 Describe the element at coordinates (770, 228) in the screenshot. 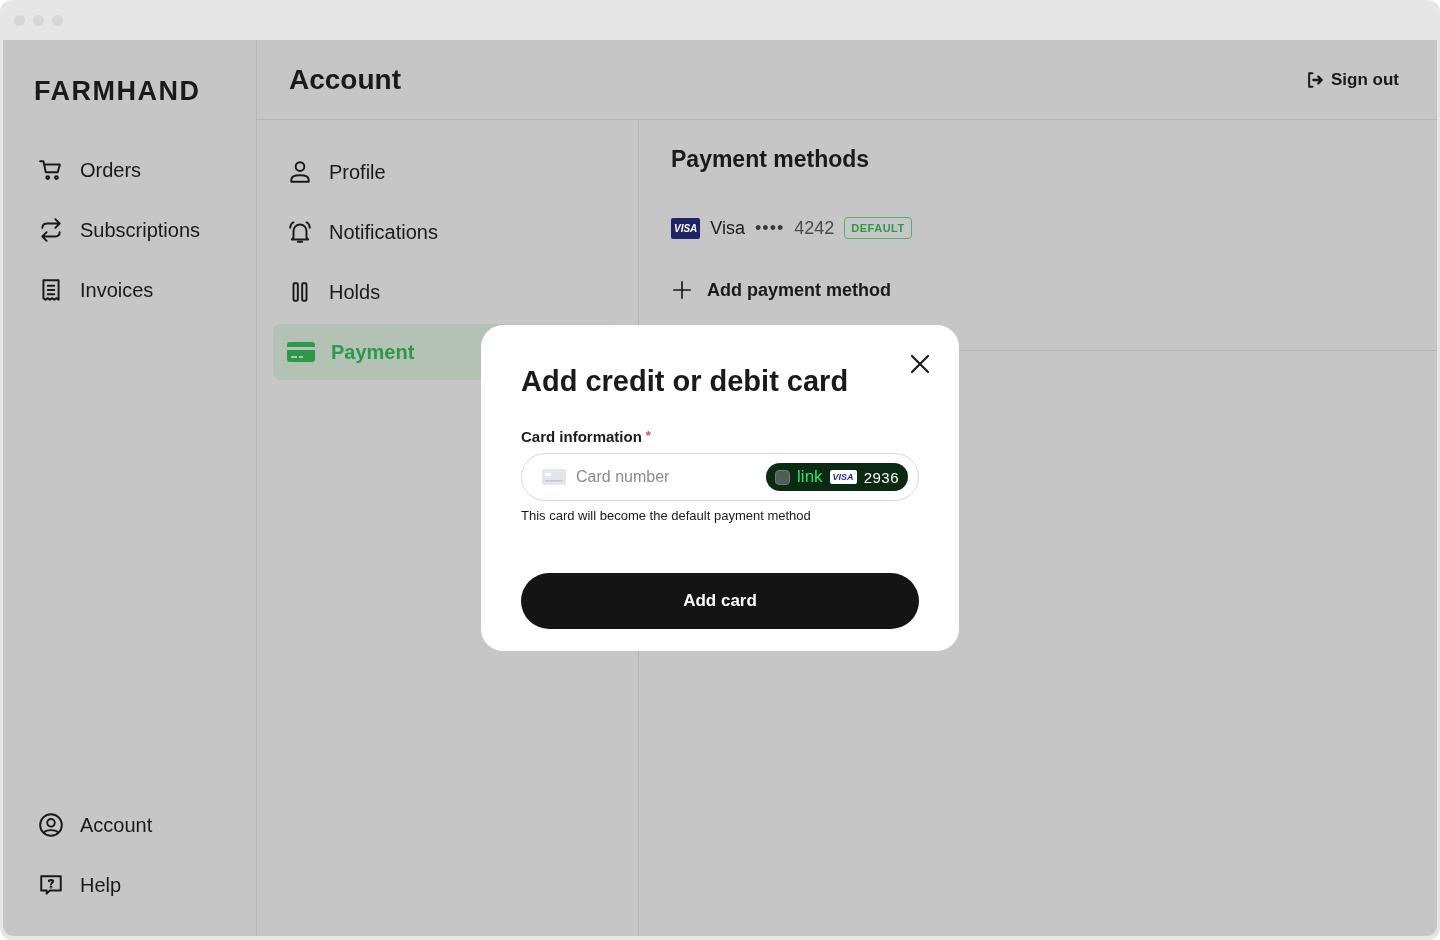

I see `masked-digits: ••••` at that location.